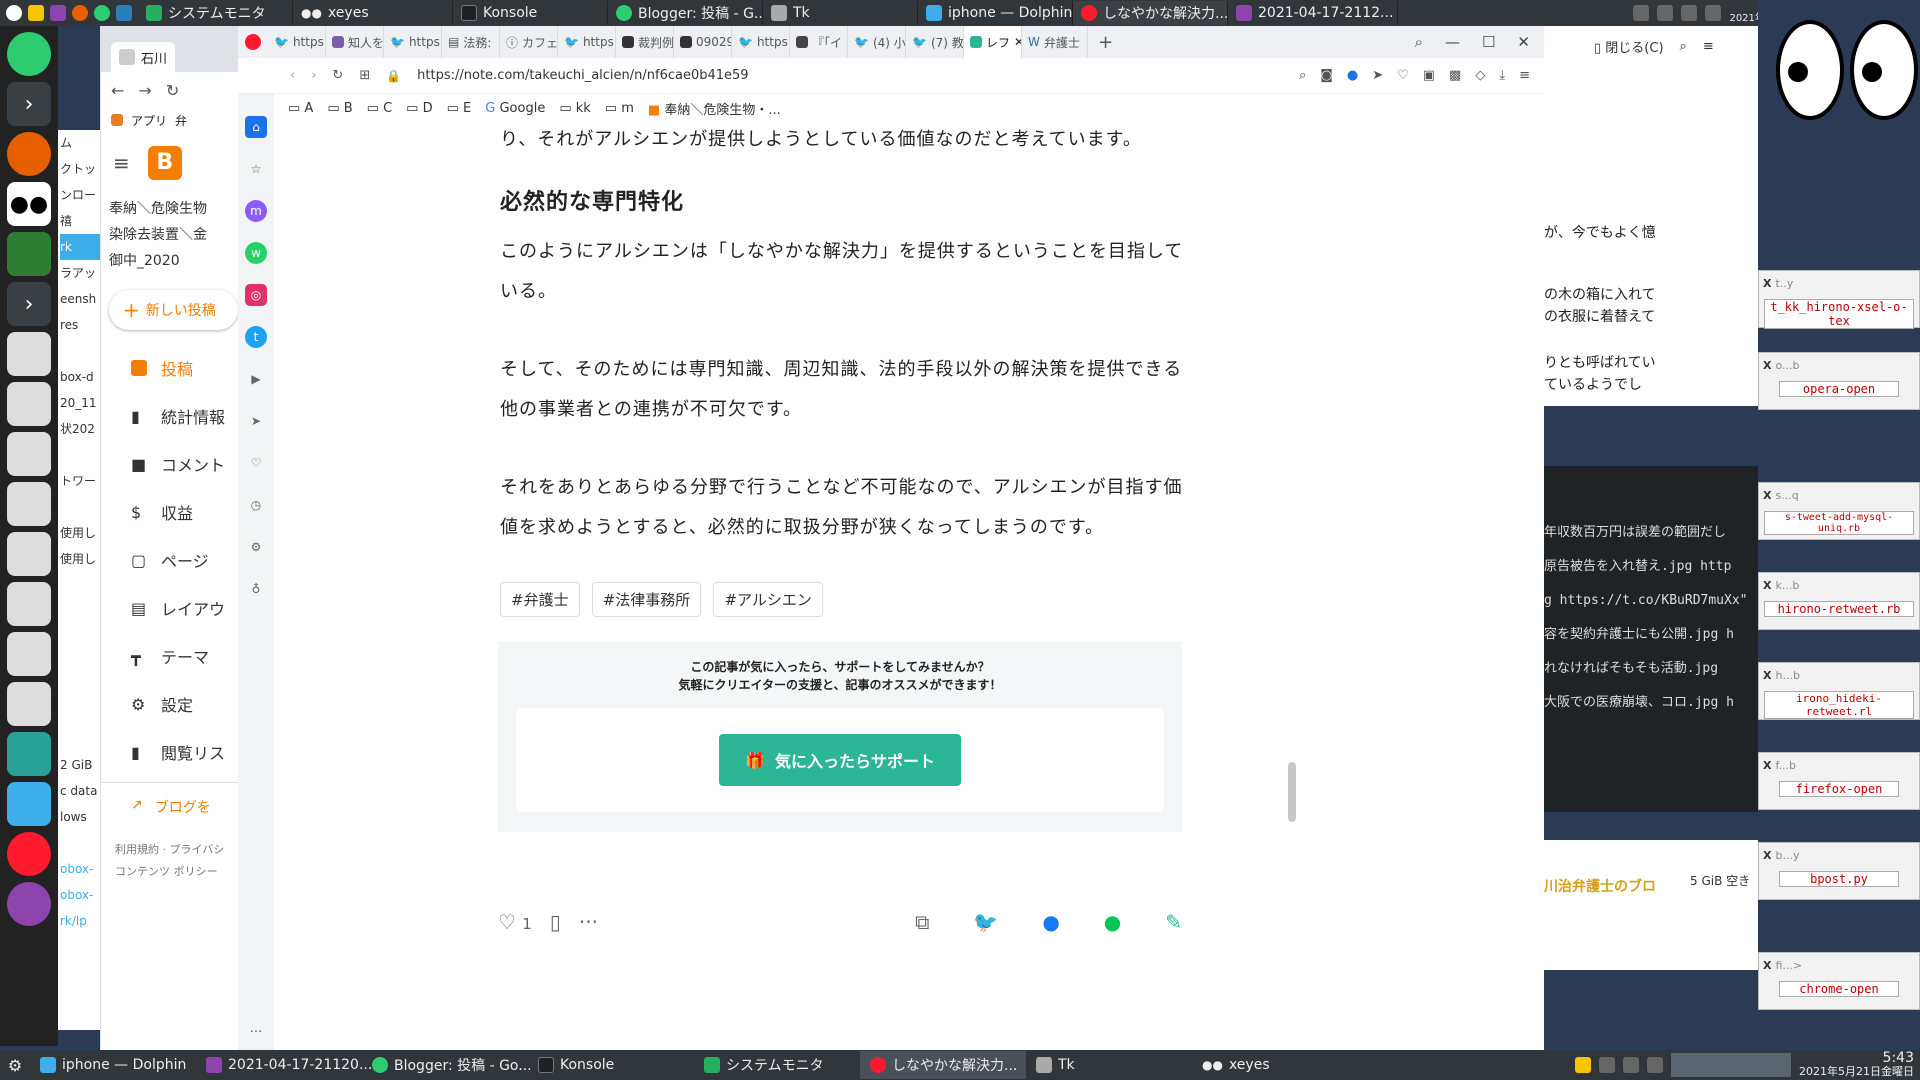 The width and height of the screenshot is (1920, 1080). Describe the element at coordinates (1839, 989) in the screenshot. I see `script-button: chrome-open` at that location.